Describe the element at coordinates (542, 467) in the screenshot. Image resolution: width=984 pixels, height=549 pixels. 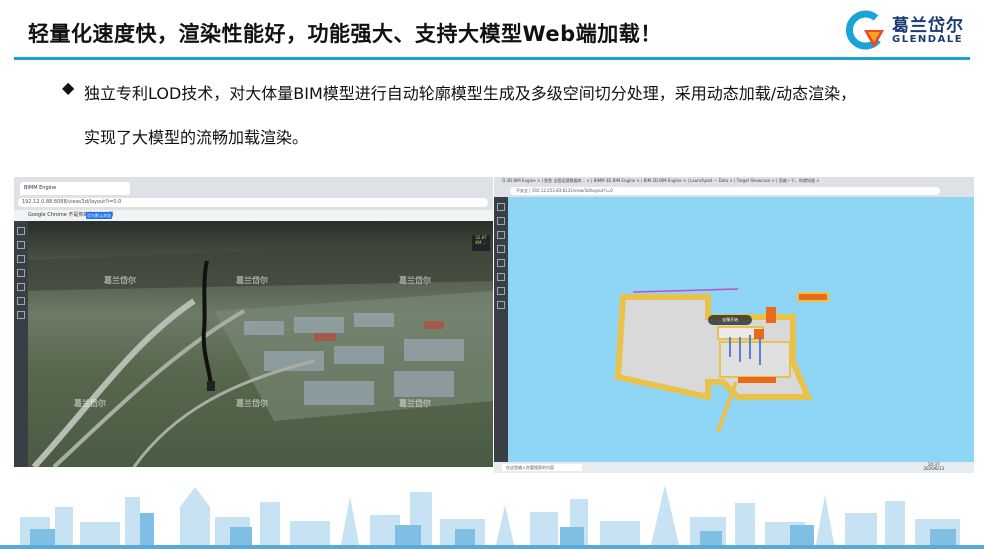
I see `taskbar-search-input: 在这里输入你要搜索的内容` at that location.